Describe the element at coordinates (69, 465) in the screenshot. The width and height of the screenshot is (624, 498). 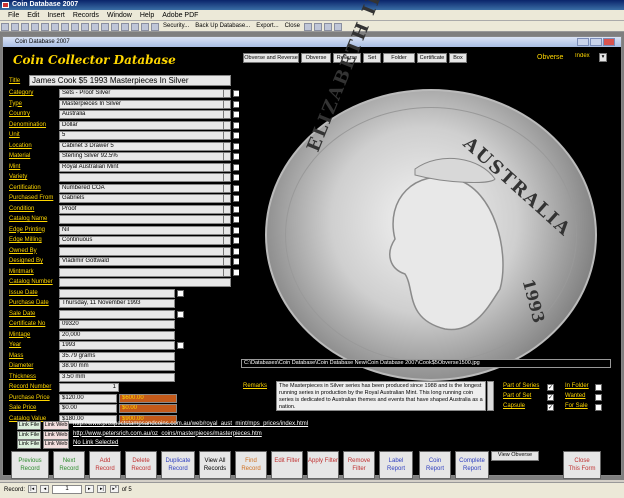
I see `nav-next-record-button: Next Record` at that location.